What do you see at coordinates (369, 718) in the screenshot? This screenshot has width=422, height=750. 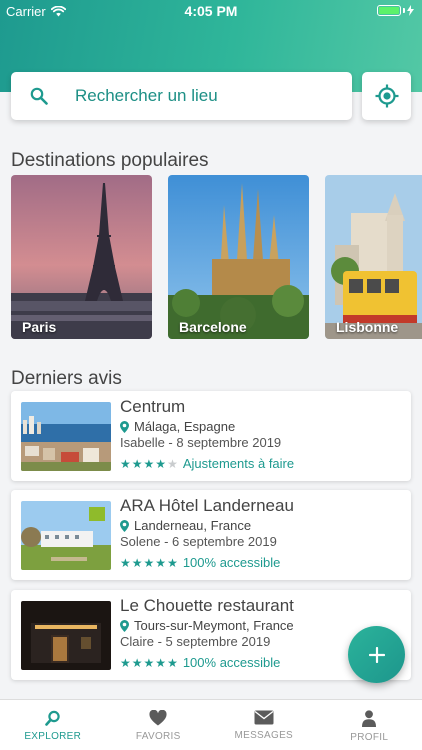 I see `user-icon` at bounding box center [369, 718].